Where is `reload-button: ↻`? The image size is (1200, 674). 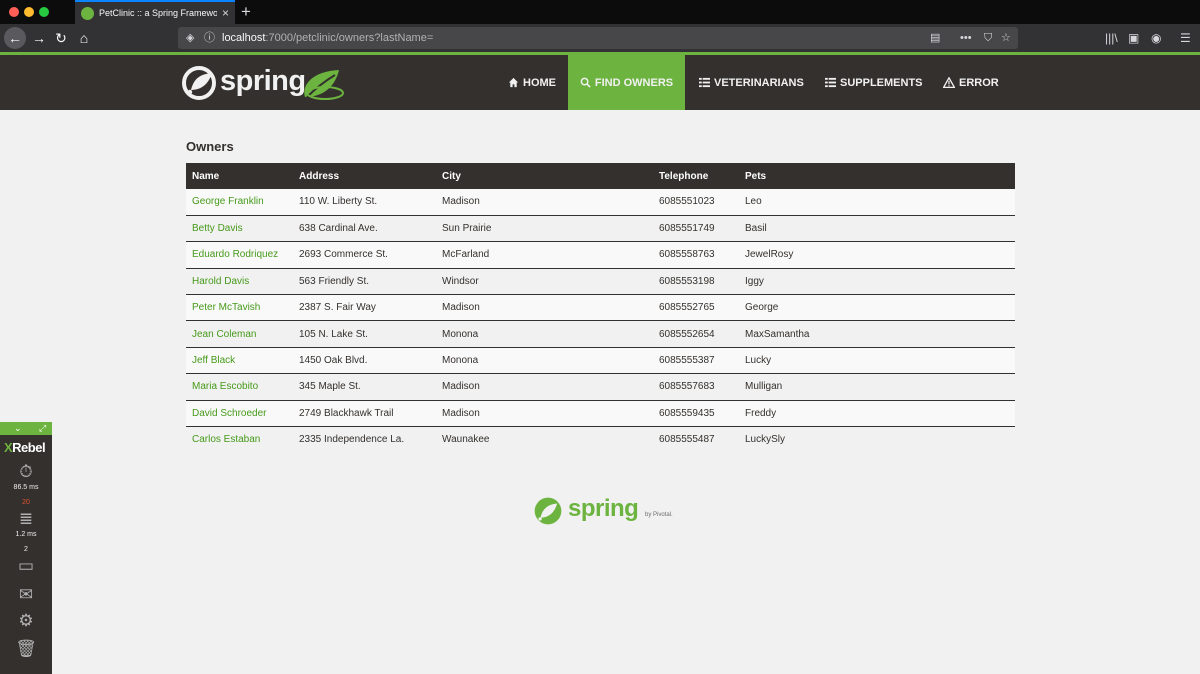 reload-button: ↻ is located at coordinates (61, 38).